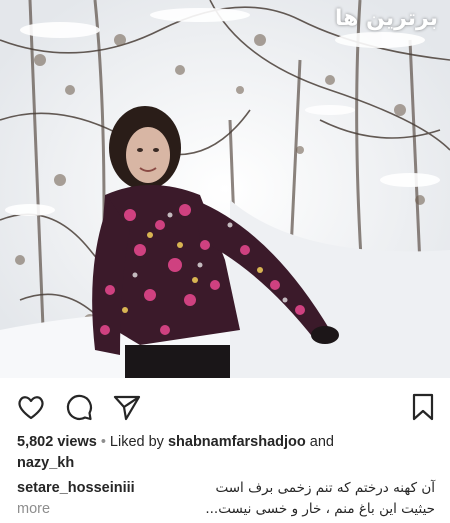 This screenshot has height=523, width=450. I want to click on more-link: more, so click(33, 509).